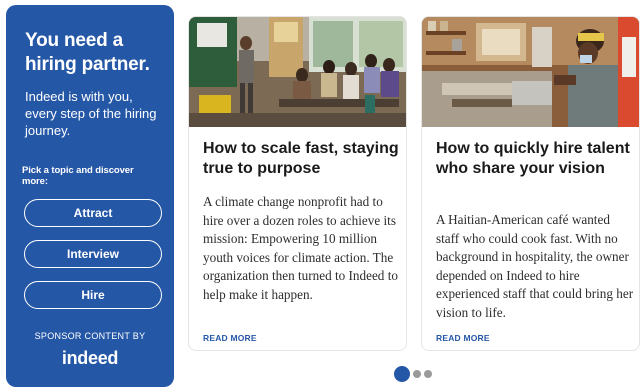  What do you see at coordinates (90, 358) in the screenshot?
I see `indeed-logo: indeed` at bounding box center [90, 358].